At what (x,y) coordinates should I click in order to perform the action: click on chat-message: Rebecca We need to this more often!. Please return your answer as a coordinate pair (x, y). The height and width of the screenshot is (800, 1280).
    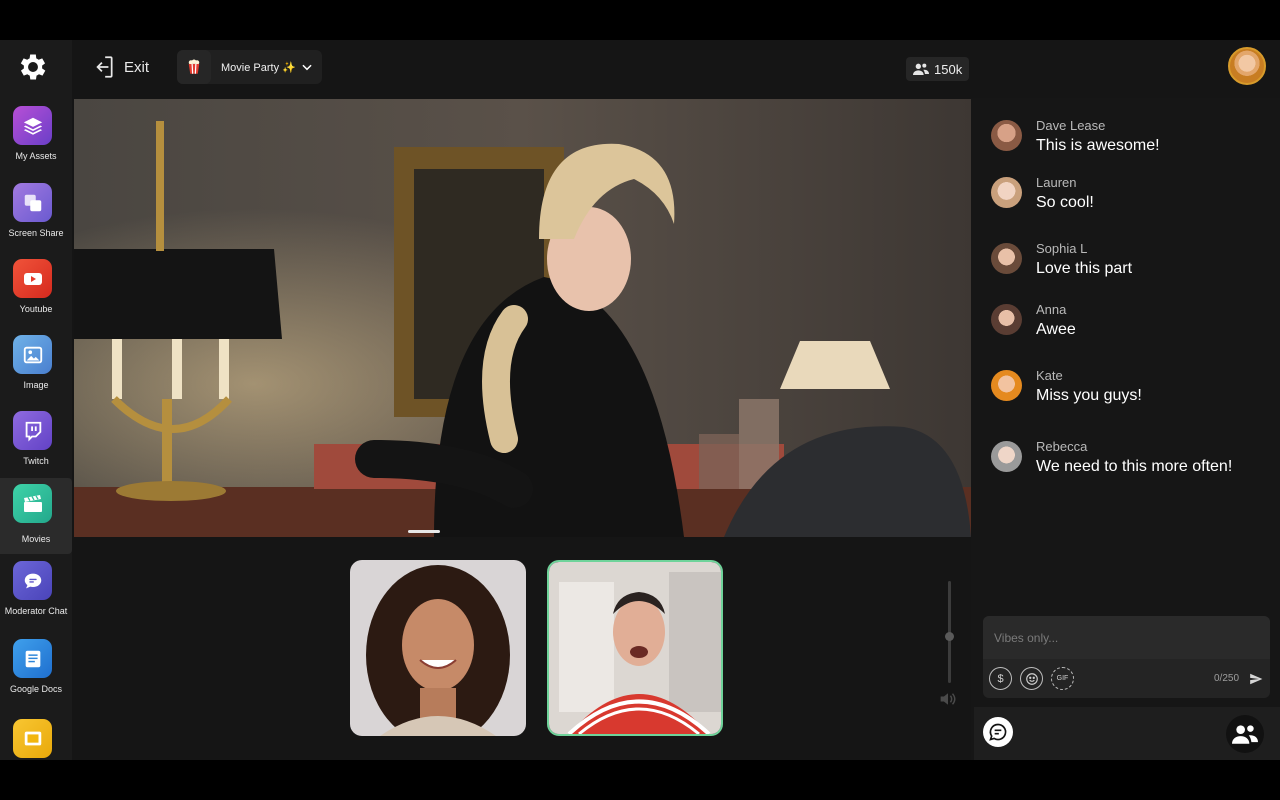
    Looking at the image, I should click on (1111, 457).